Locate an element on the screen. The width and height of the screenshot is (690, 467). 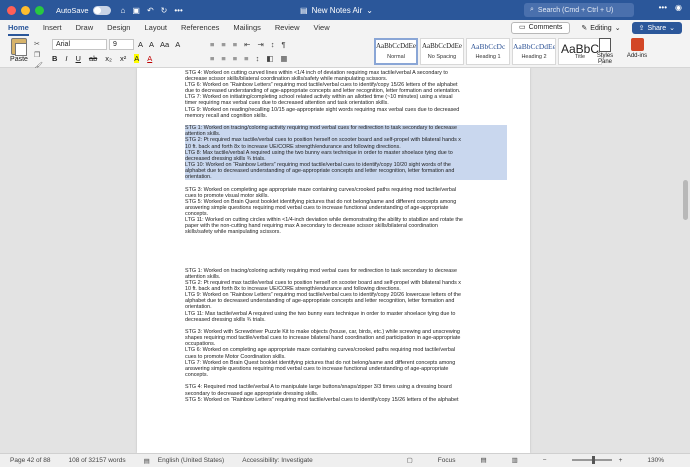
close-window-button is located at coordinates (11, 10).